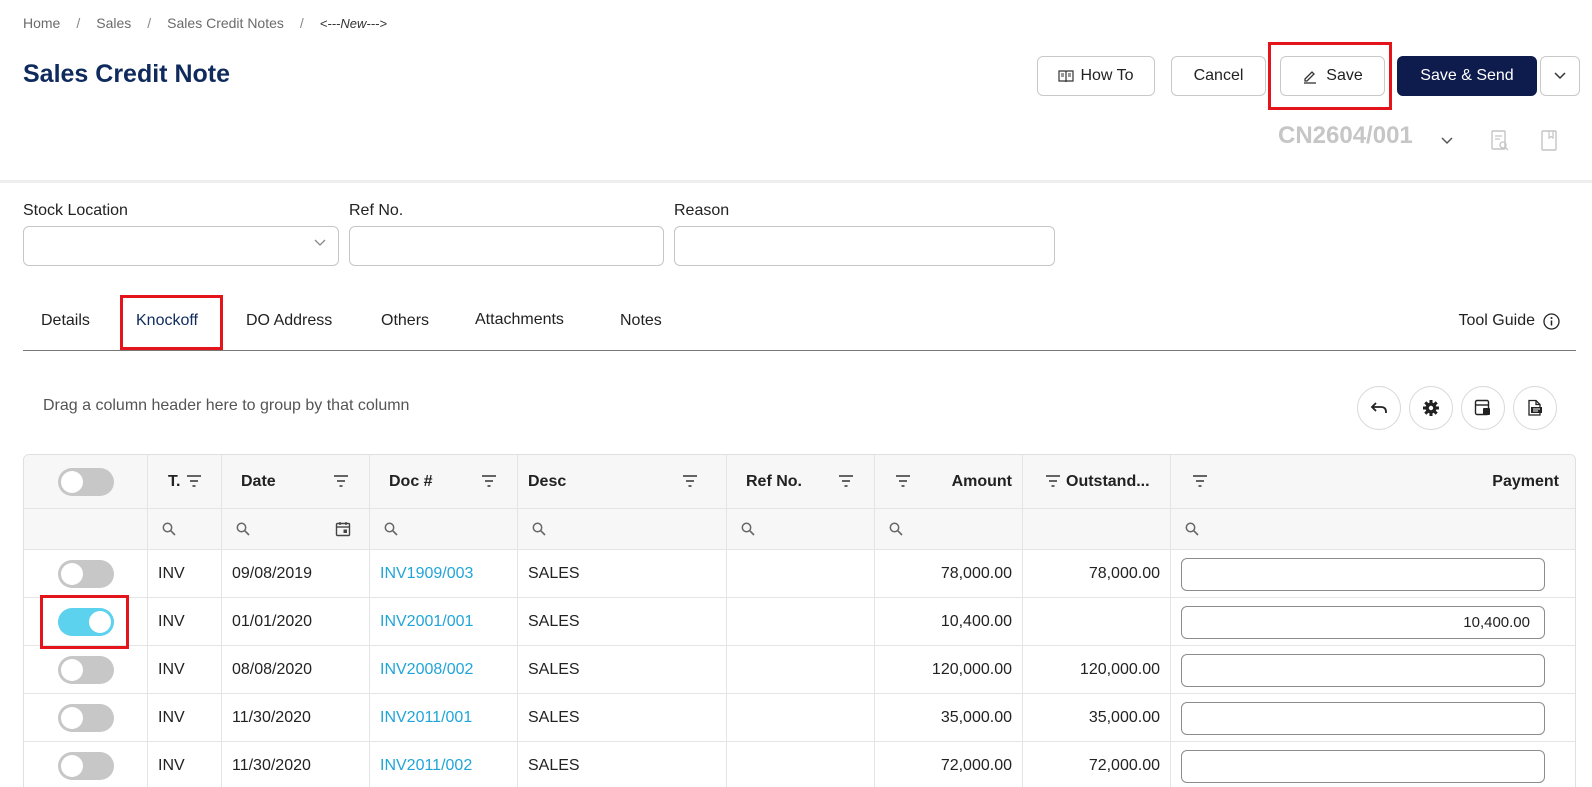  I want to click on column-header-type: T., so click(185, 481).